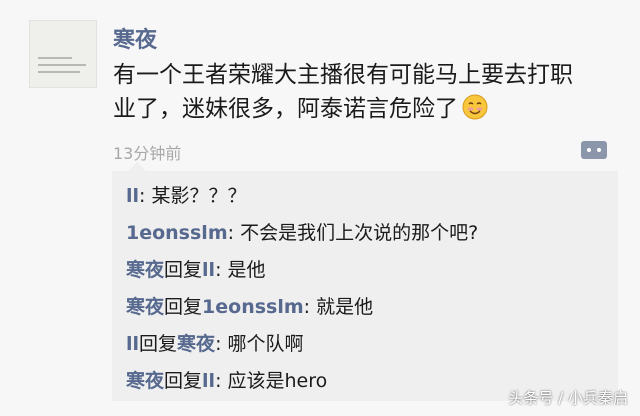 The image size is (640, 416). I want to click on comment-item: ll: 某影？？？, so click(186, 194).